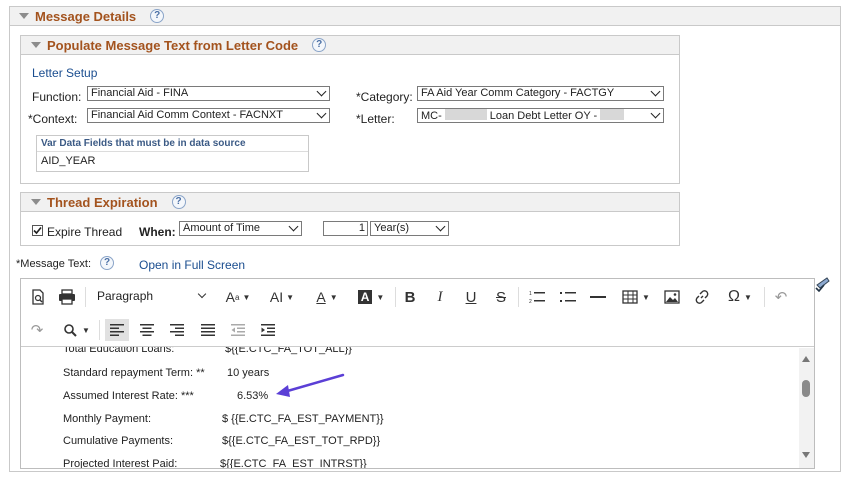 The width and height of the screenshot is (851, 485). Describe the element at coordinates (384, 97) in the screenshot. I see `category-label: *Category:` at that location.